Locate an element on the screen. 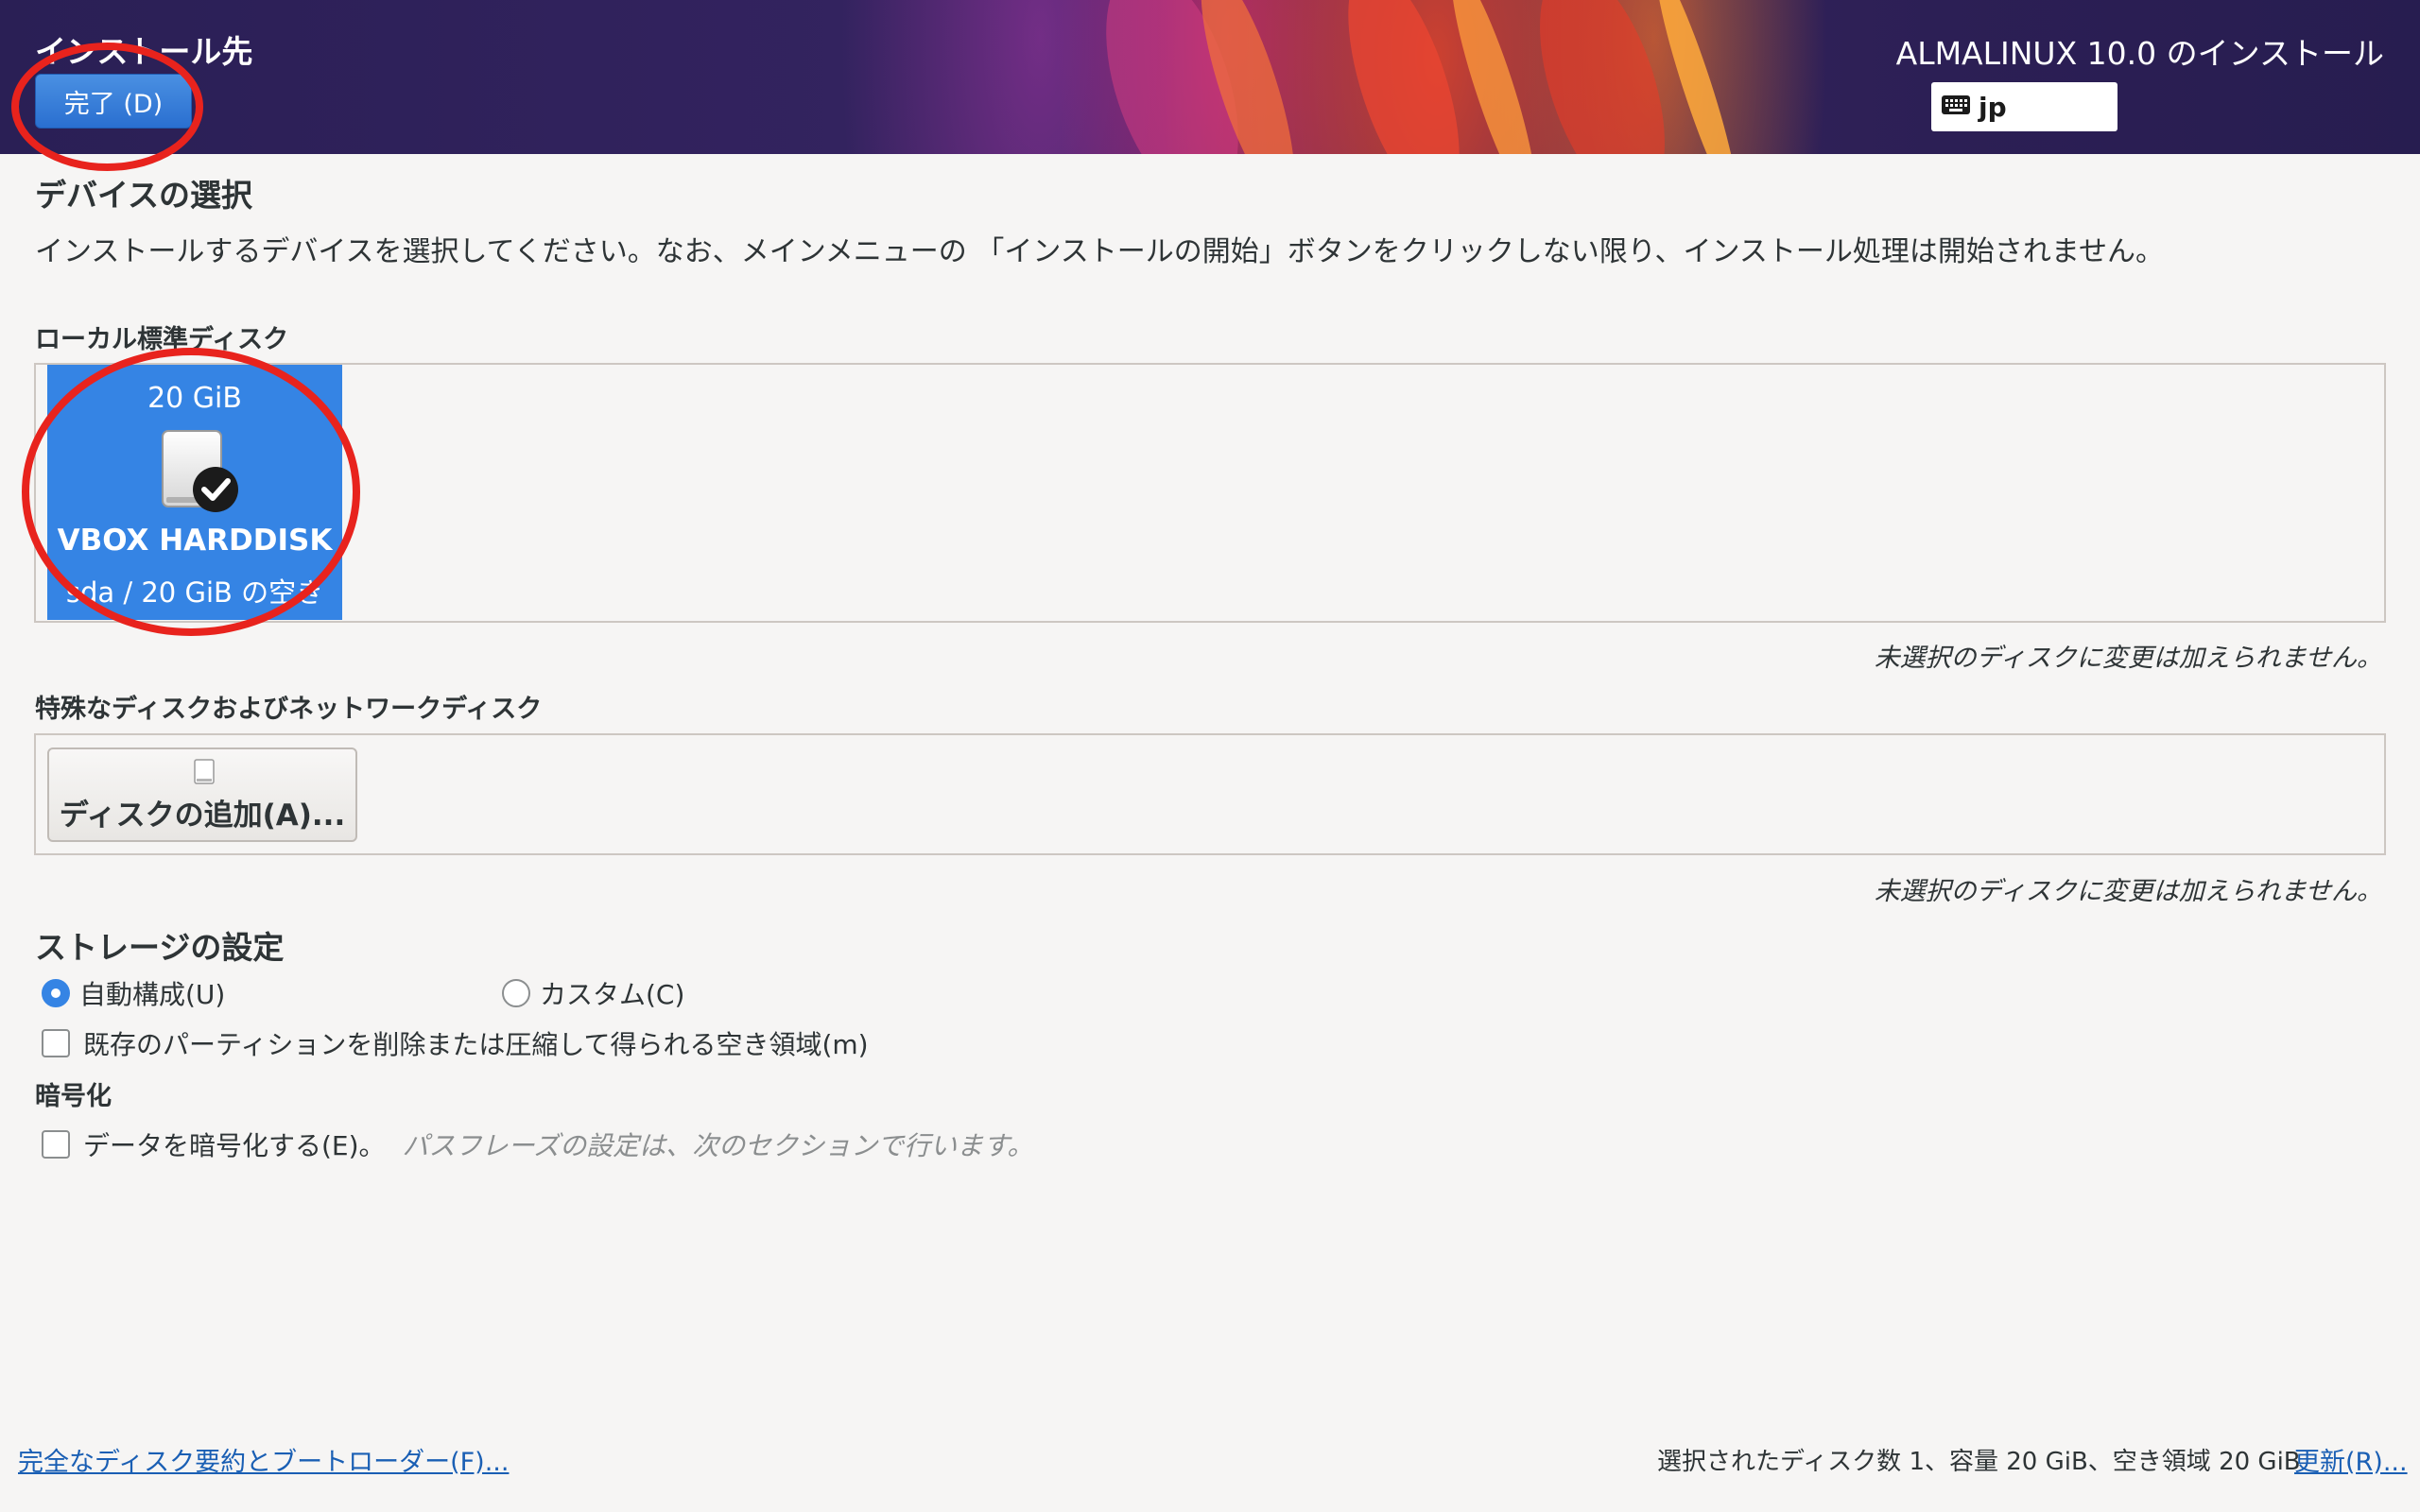 This screenshot has height=1512, width=2420. keyboard-layout-indicator: jp is located at coordinates (2024, 106).